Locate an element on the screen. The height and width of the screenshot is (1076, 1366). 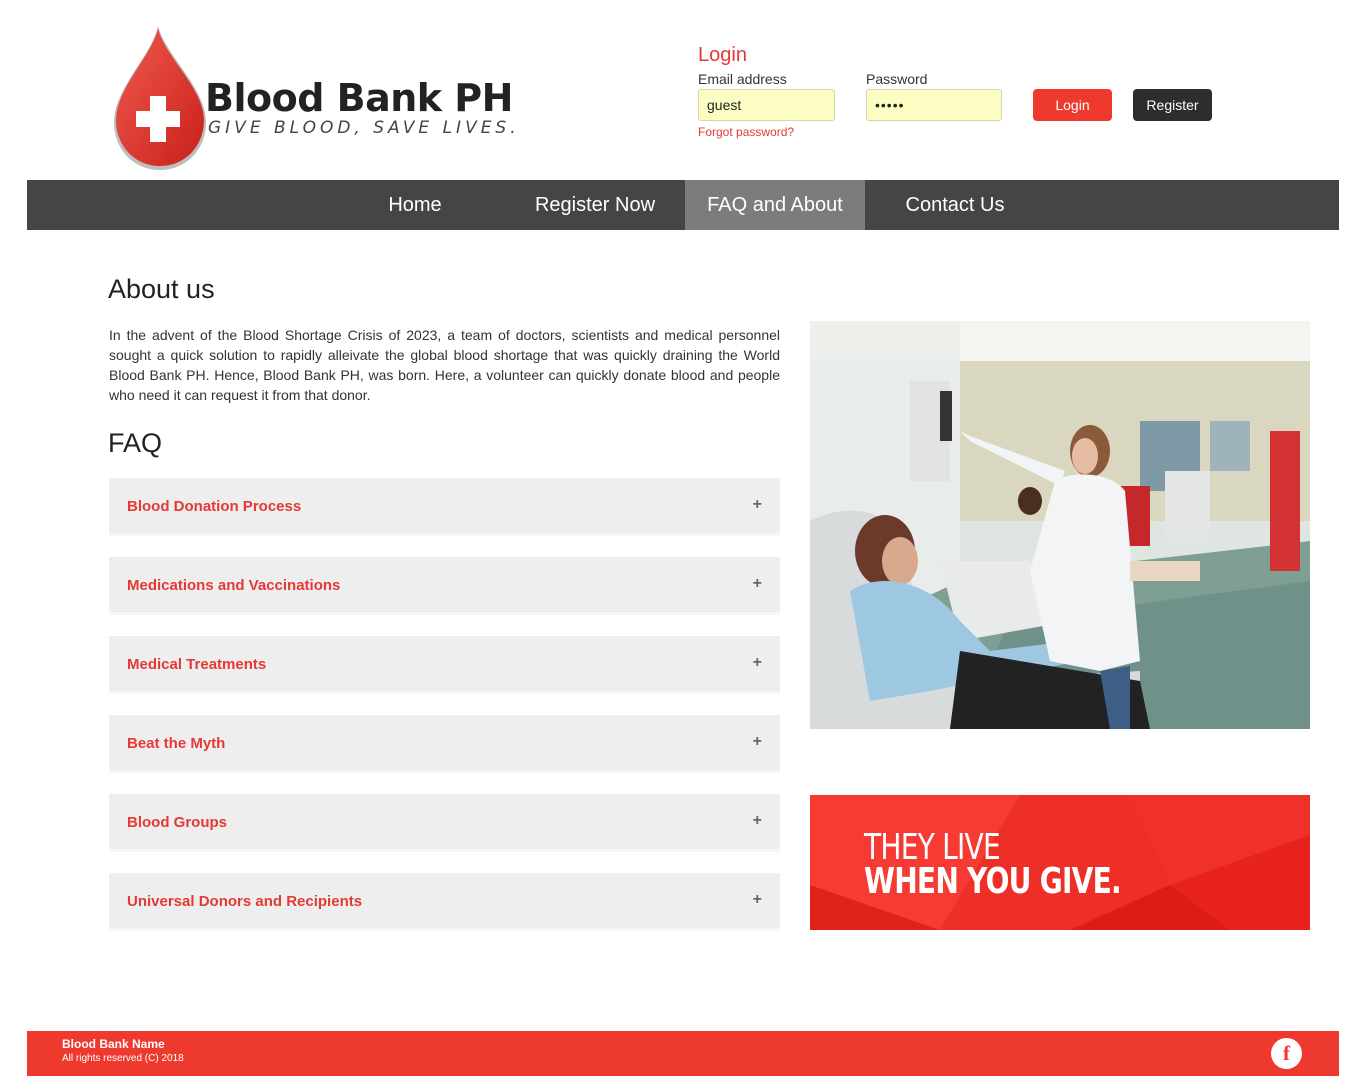
footer-name: Blood Bank Name is located at coordinates (113, 1044).